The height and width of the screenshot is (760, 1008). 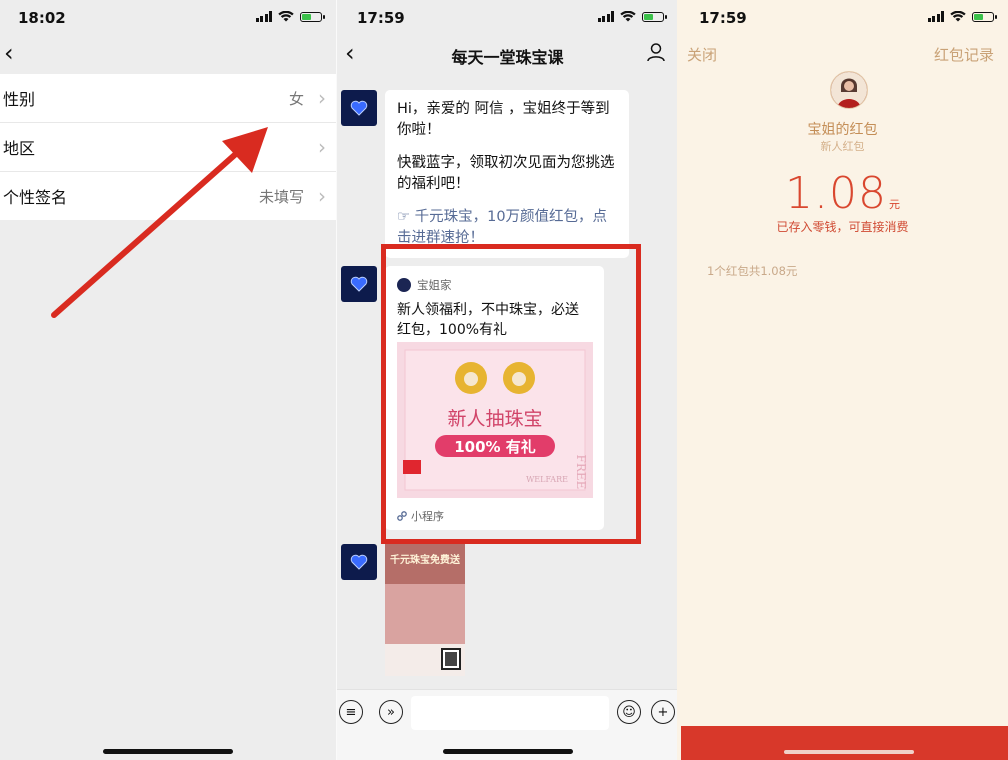 What do you see at coordinates (842, 130) in the screenshot?
I see `sender-name: 宝姐的红包` at bounding box center [842, 130].